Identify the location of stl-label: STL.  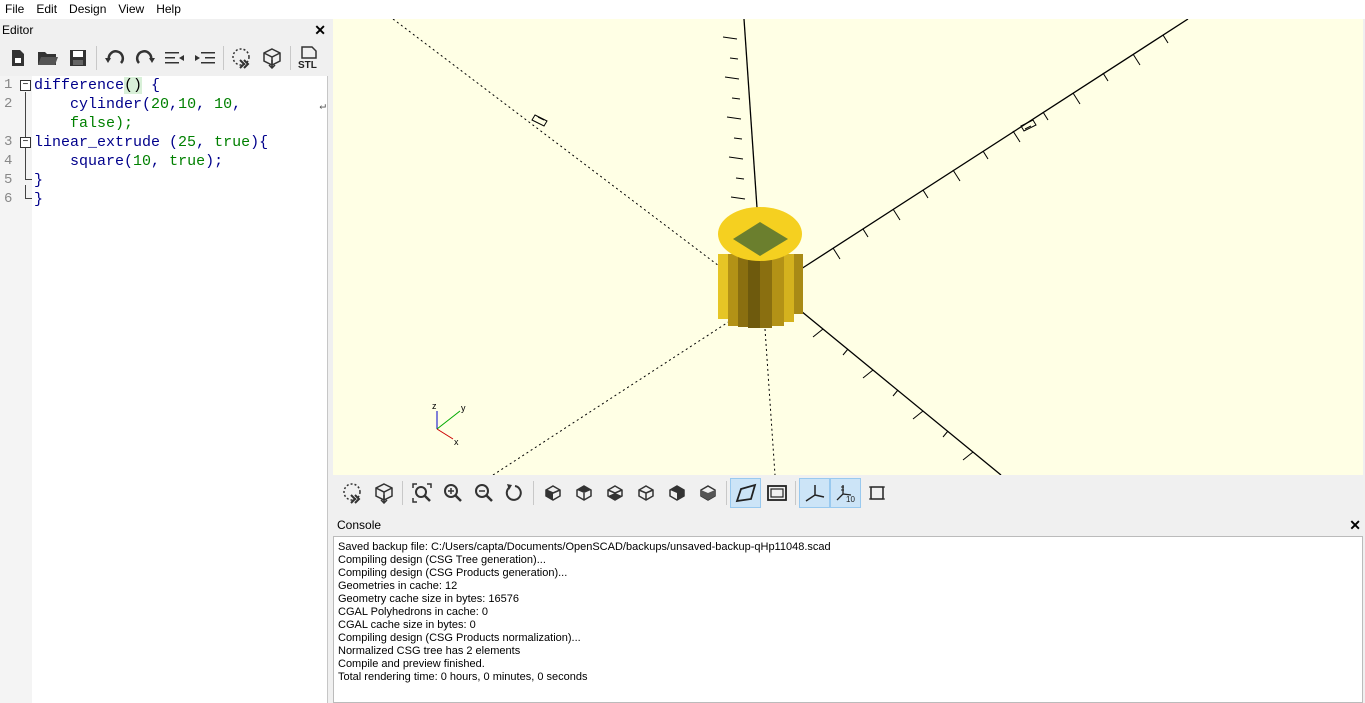
(307, 65).